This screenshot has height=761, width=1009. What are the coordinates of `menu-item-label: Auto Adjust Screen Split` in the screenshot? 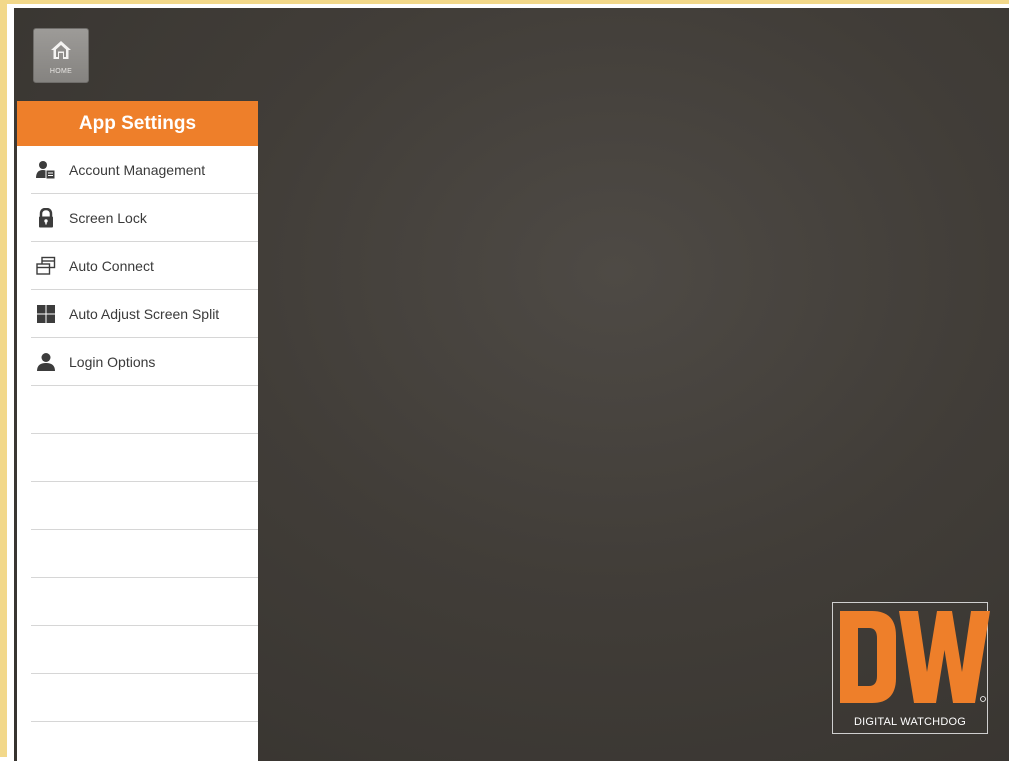 It's located at (144, 314).